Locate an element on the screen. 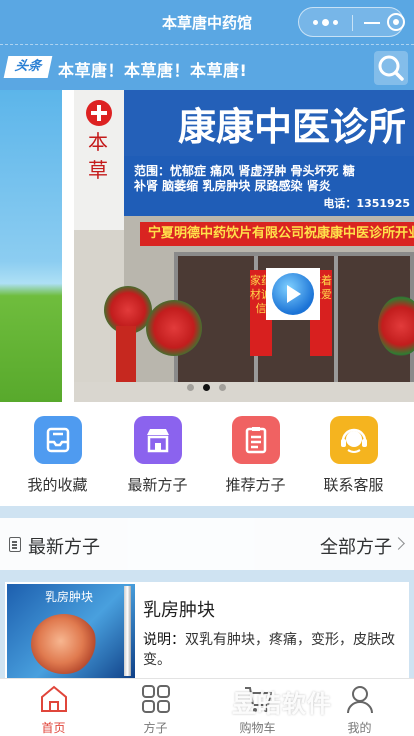  menu-newest-recipes: 最新方子 is located at coordinates (157, 454).